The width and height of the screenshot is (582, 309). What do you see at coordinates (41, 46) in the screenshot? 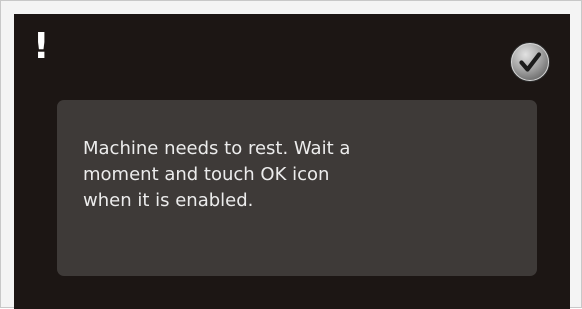
I see `exclamation-icon: !` at bounding box center [41, 46].